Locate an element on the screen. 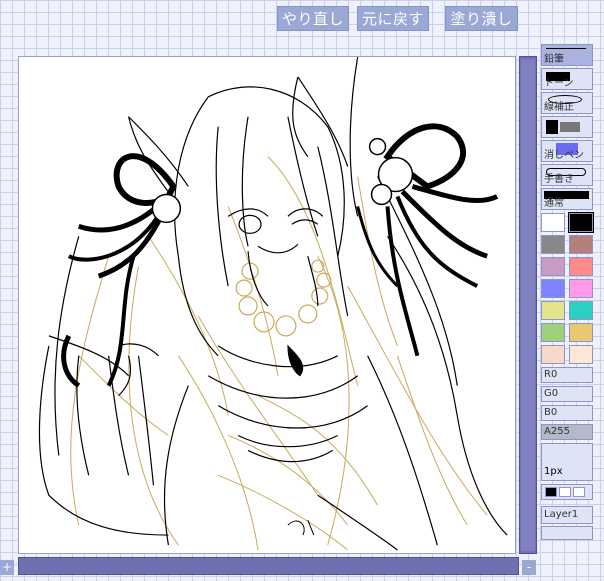 This screenshot has height=581, width=604. horizontal-scrollbar is located at coordinates (268, 566).